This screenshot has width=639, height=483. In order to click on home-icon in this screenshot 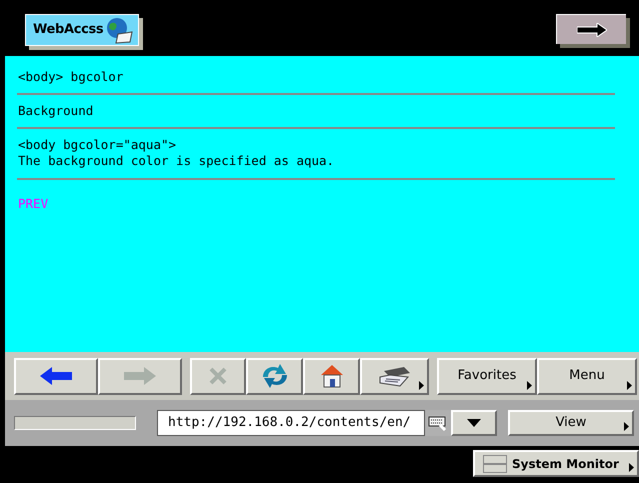, I will do `click(332, 376)`.